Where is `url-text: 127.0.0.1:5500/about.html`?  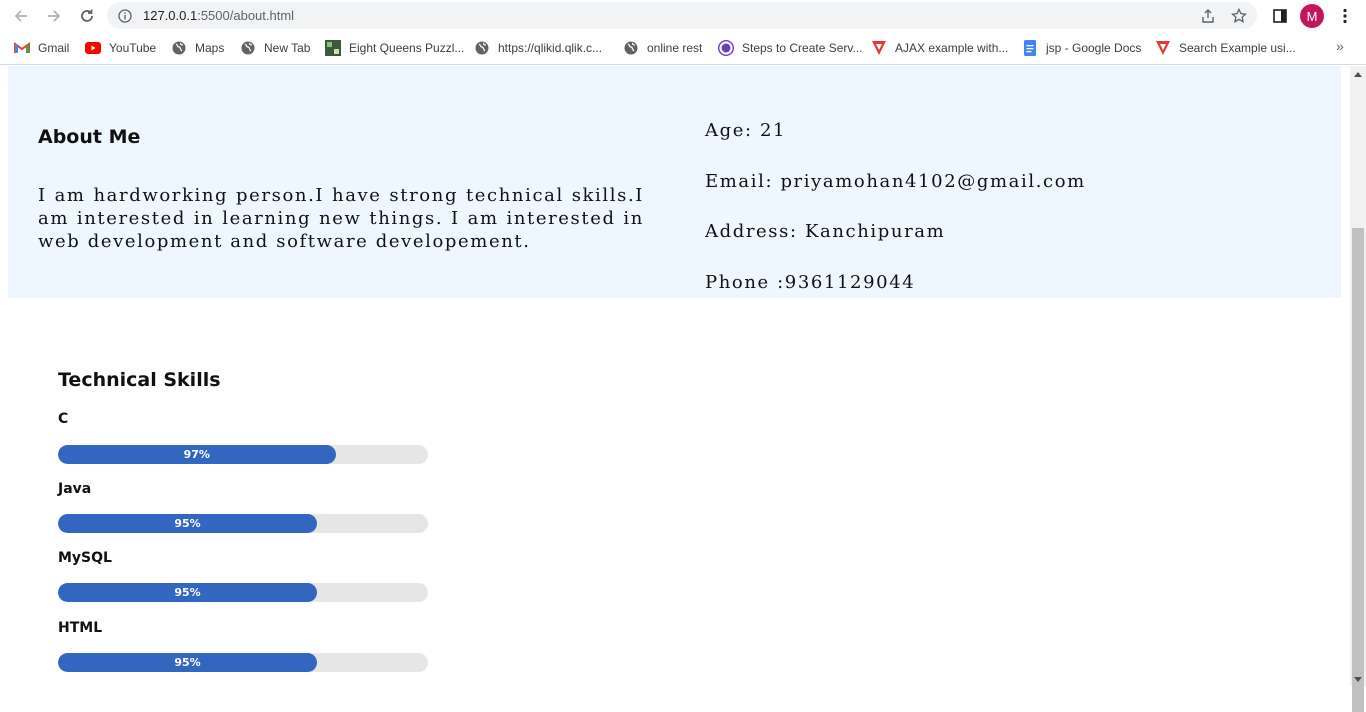
url-text: 127.0.0.1:5500/about.html is located at coordinates (218, 15).